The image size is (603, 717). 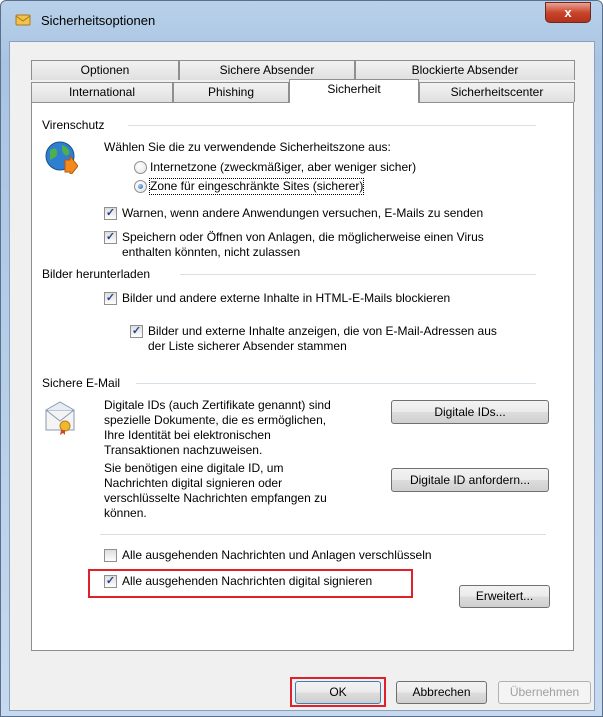 I want to click on title-bar: Sicherheitsoptionen x, so click(x=301, y=21).